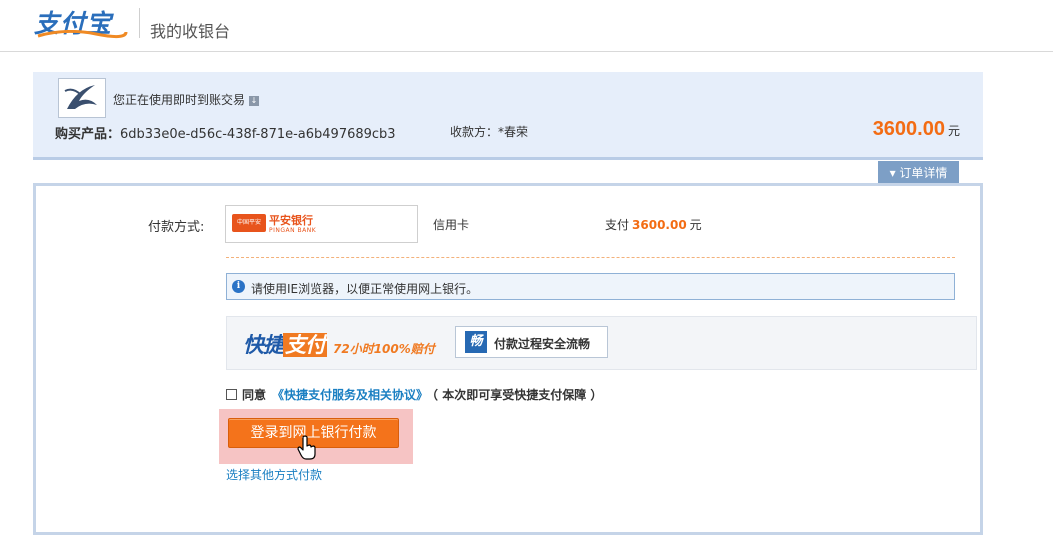 The width and height of the screenshot is (1053, 548). Describe the element at coordinates (384, 349) in the screenshot. I see `express-pay-subtitle: 72小时100%赔付` at that location.